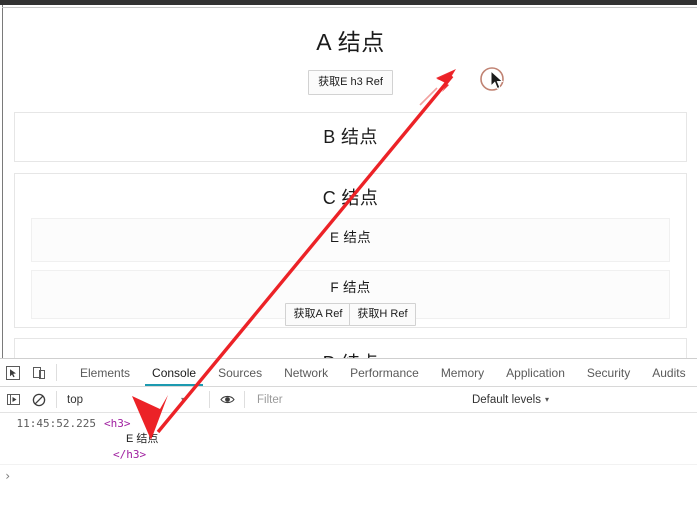  Describe the element at coordinates (117, 423) in the screenshot. I see `html-open-tag: <h3>` at that location.